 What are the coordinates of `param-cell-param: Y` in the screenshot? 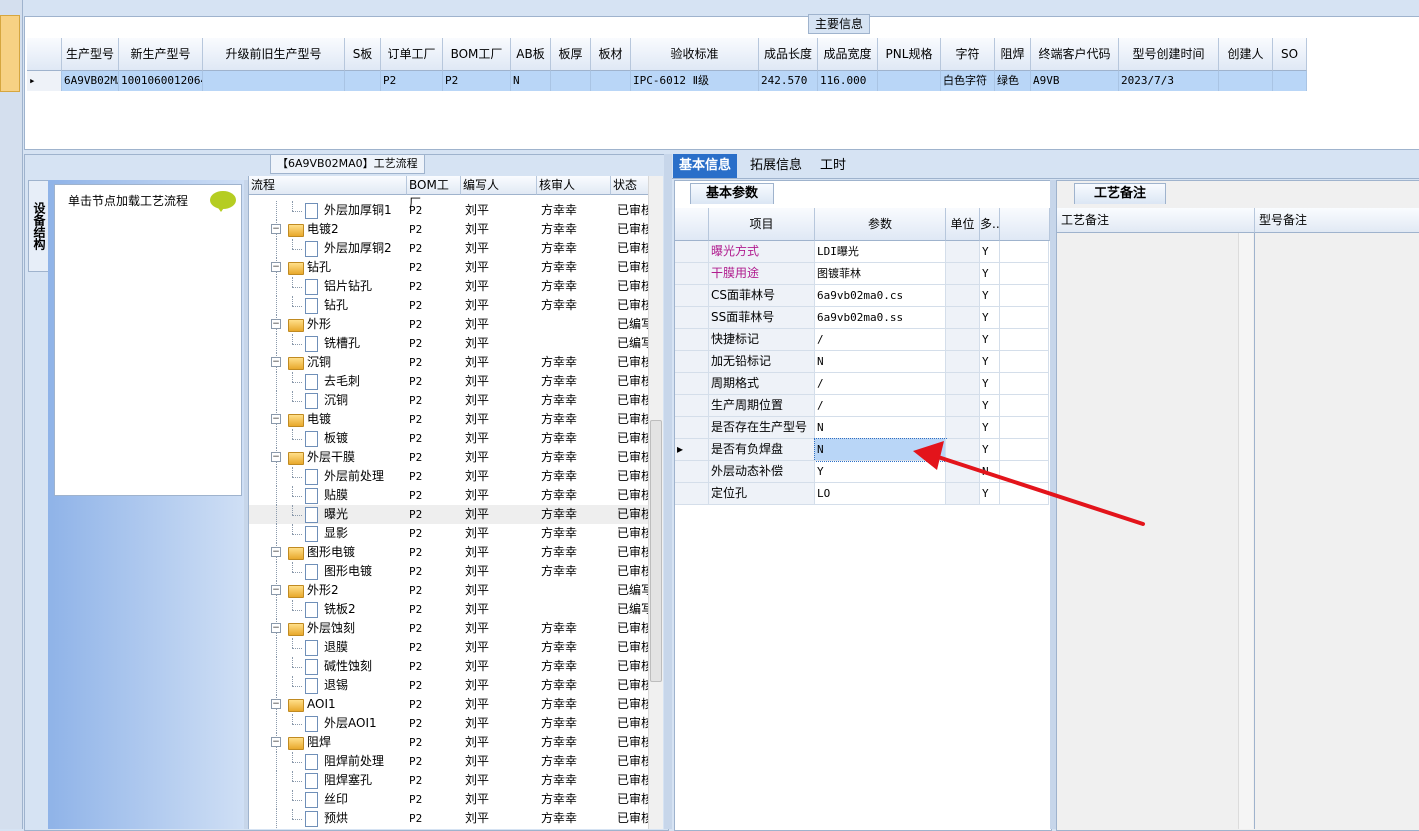 It's located at (880, 472).